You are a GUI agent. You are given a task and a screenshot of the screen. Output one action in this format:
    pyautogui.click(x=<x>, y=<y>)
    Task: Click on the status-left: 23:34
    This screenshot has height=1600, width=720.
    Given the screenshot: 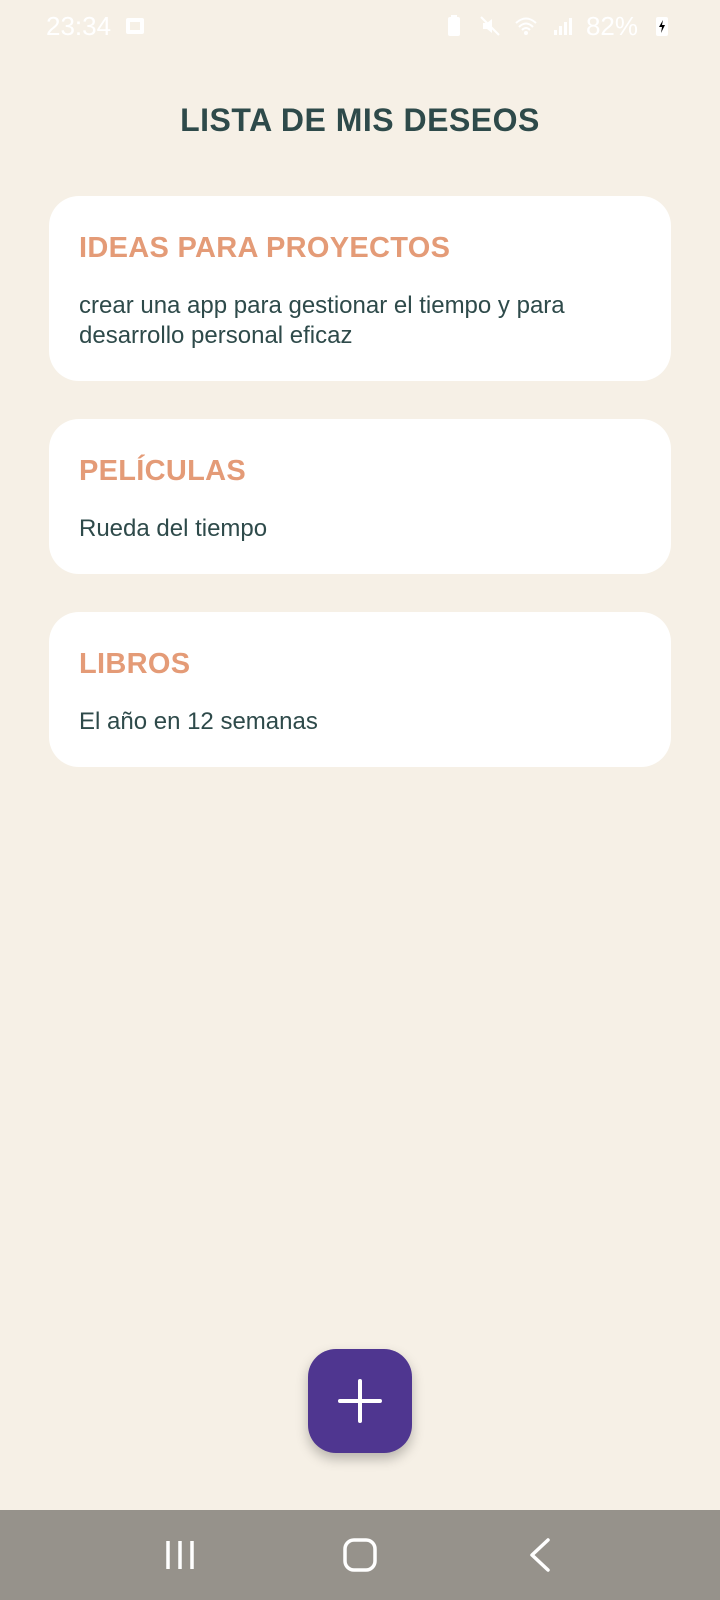 What is the action you would take?
    pyautogui.click(x=96, y=26)
    